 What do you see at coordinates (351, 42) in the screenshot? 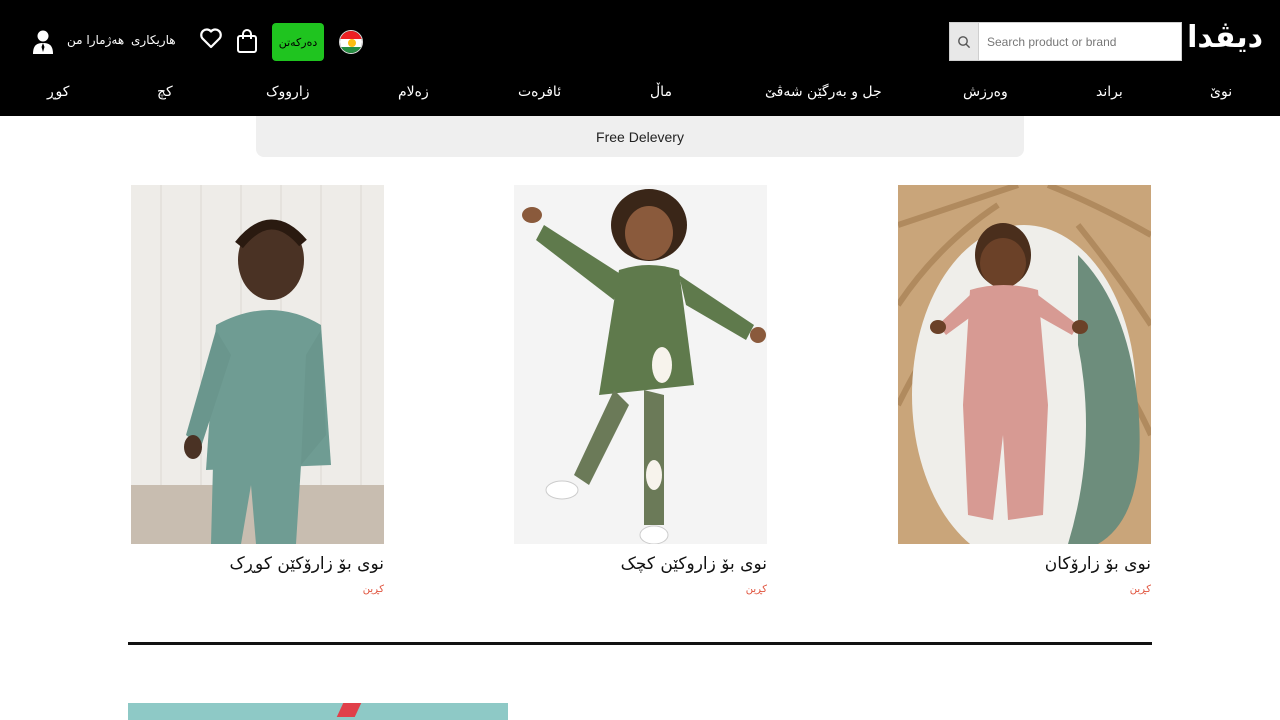
I see `language-flag-icon` at bounding box center [351, 42].